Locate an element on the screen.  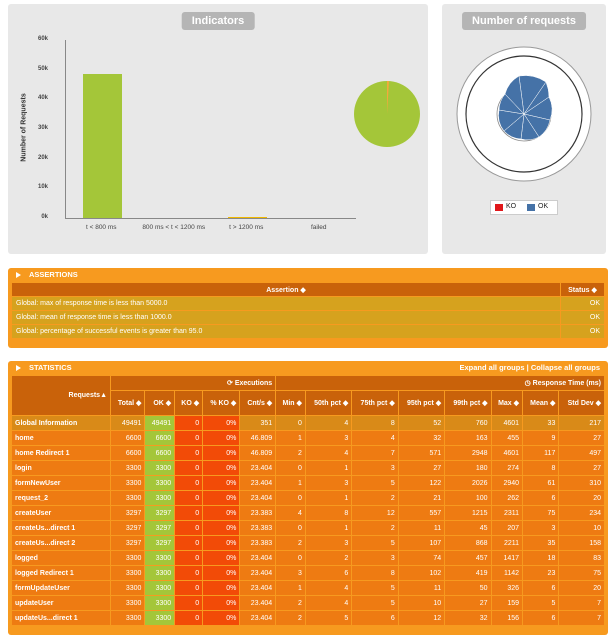
request-name: updateUser is located at coordinates (61, 603).